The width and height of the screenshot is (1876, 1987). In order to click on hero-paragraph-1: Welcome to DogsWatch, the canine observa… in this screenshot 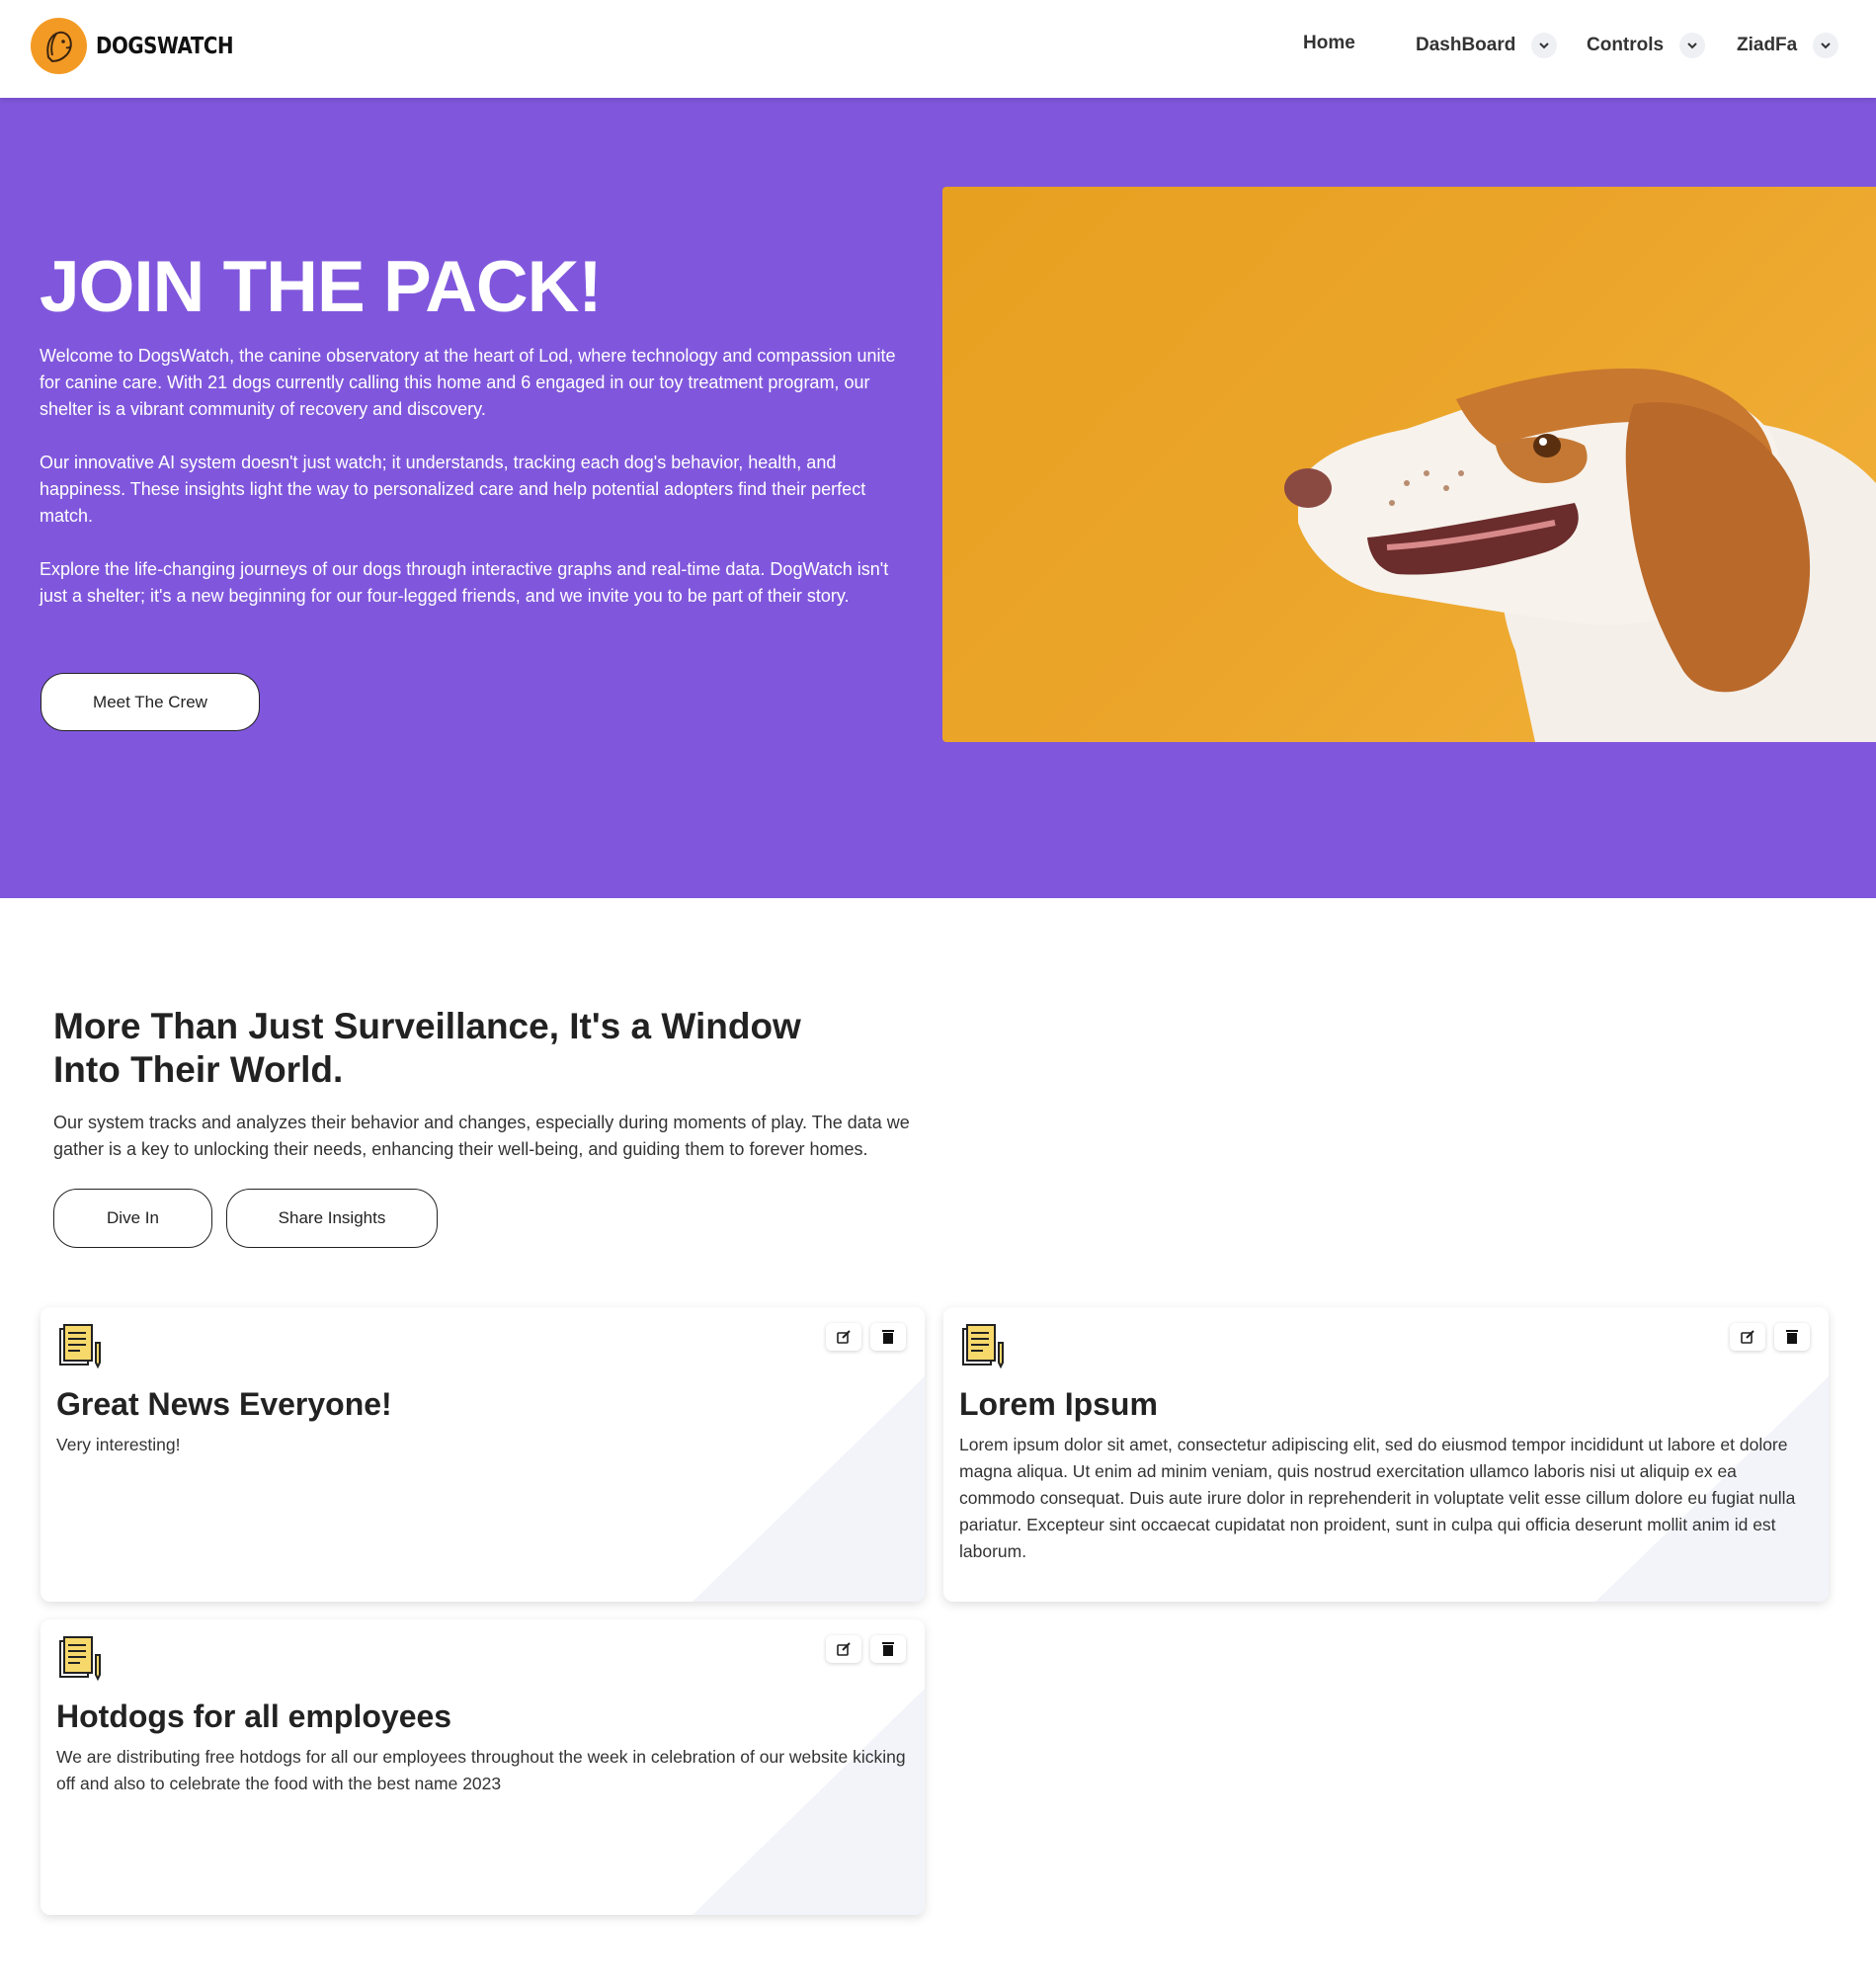, I will do `click(468, 382)`.